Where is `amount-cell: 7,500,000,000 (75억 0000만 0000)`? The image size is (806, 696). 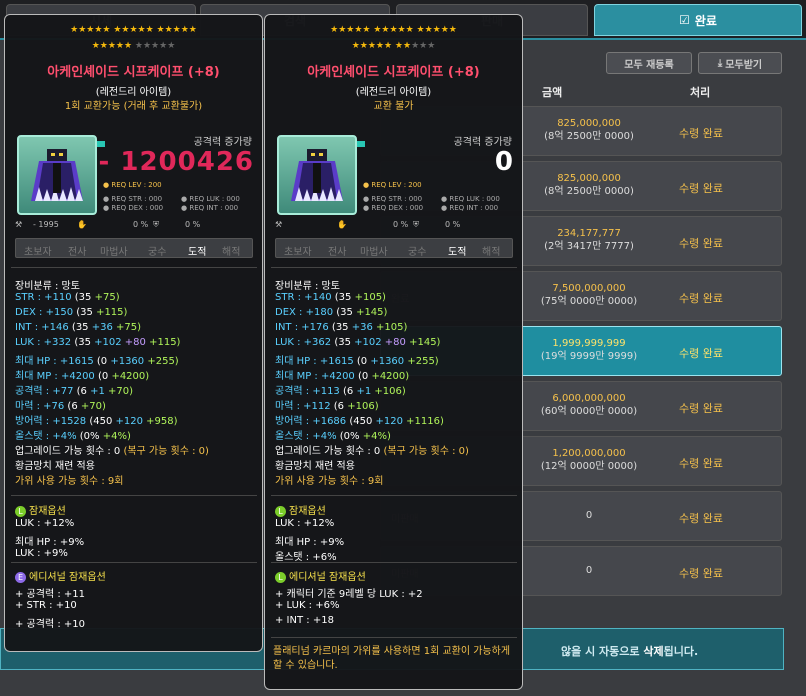
amount-cell: 7,500,000,000 (75억 0000만 0000) is located at coordinates (589, 295).